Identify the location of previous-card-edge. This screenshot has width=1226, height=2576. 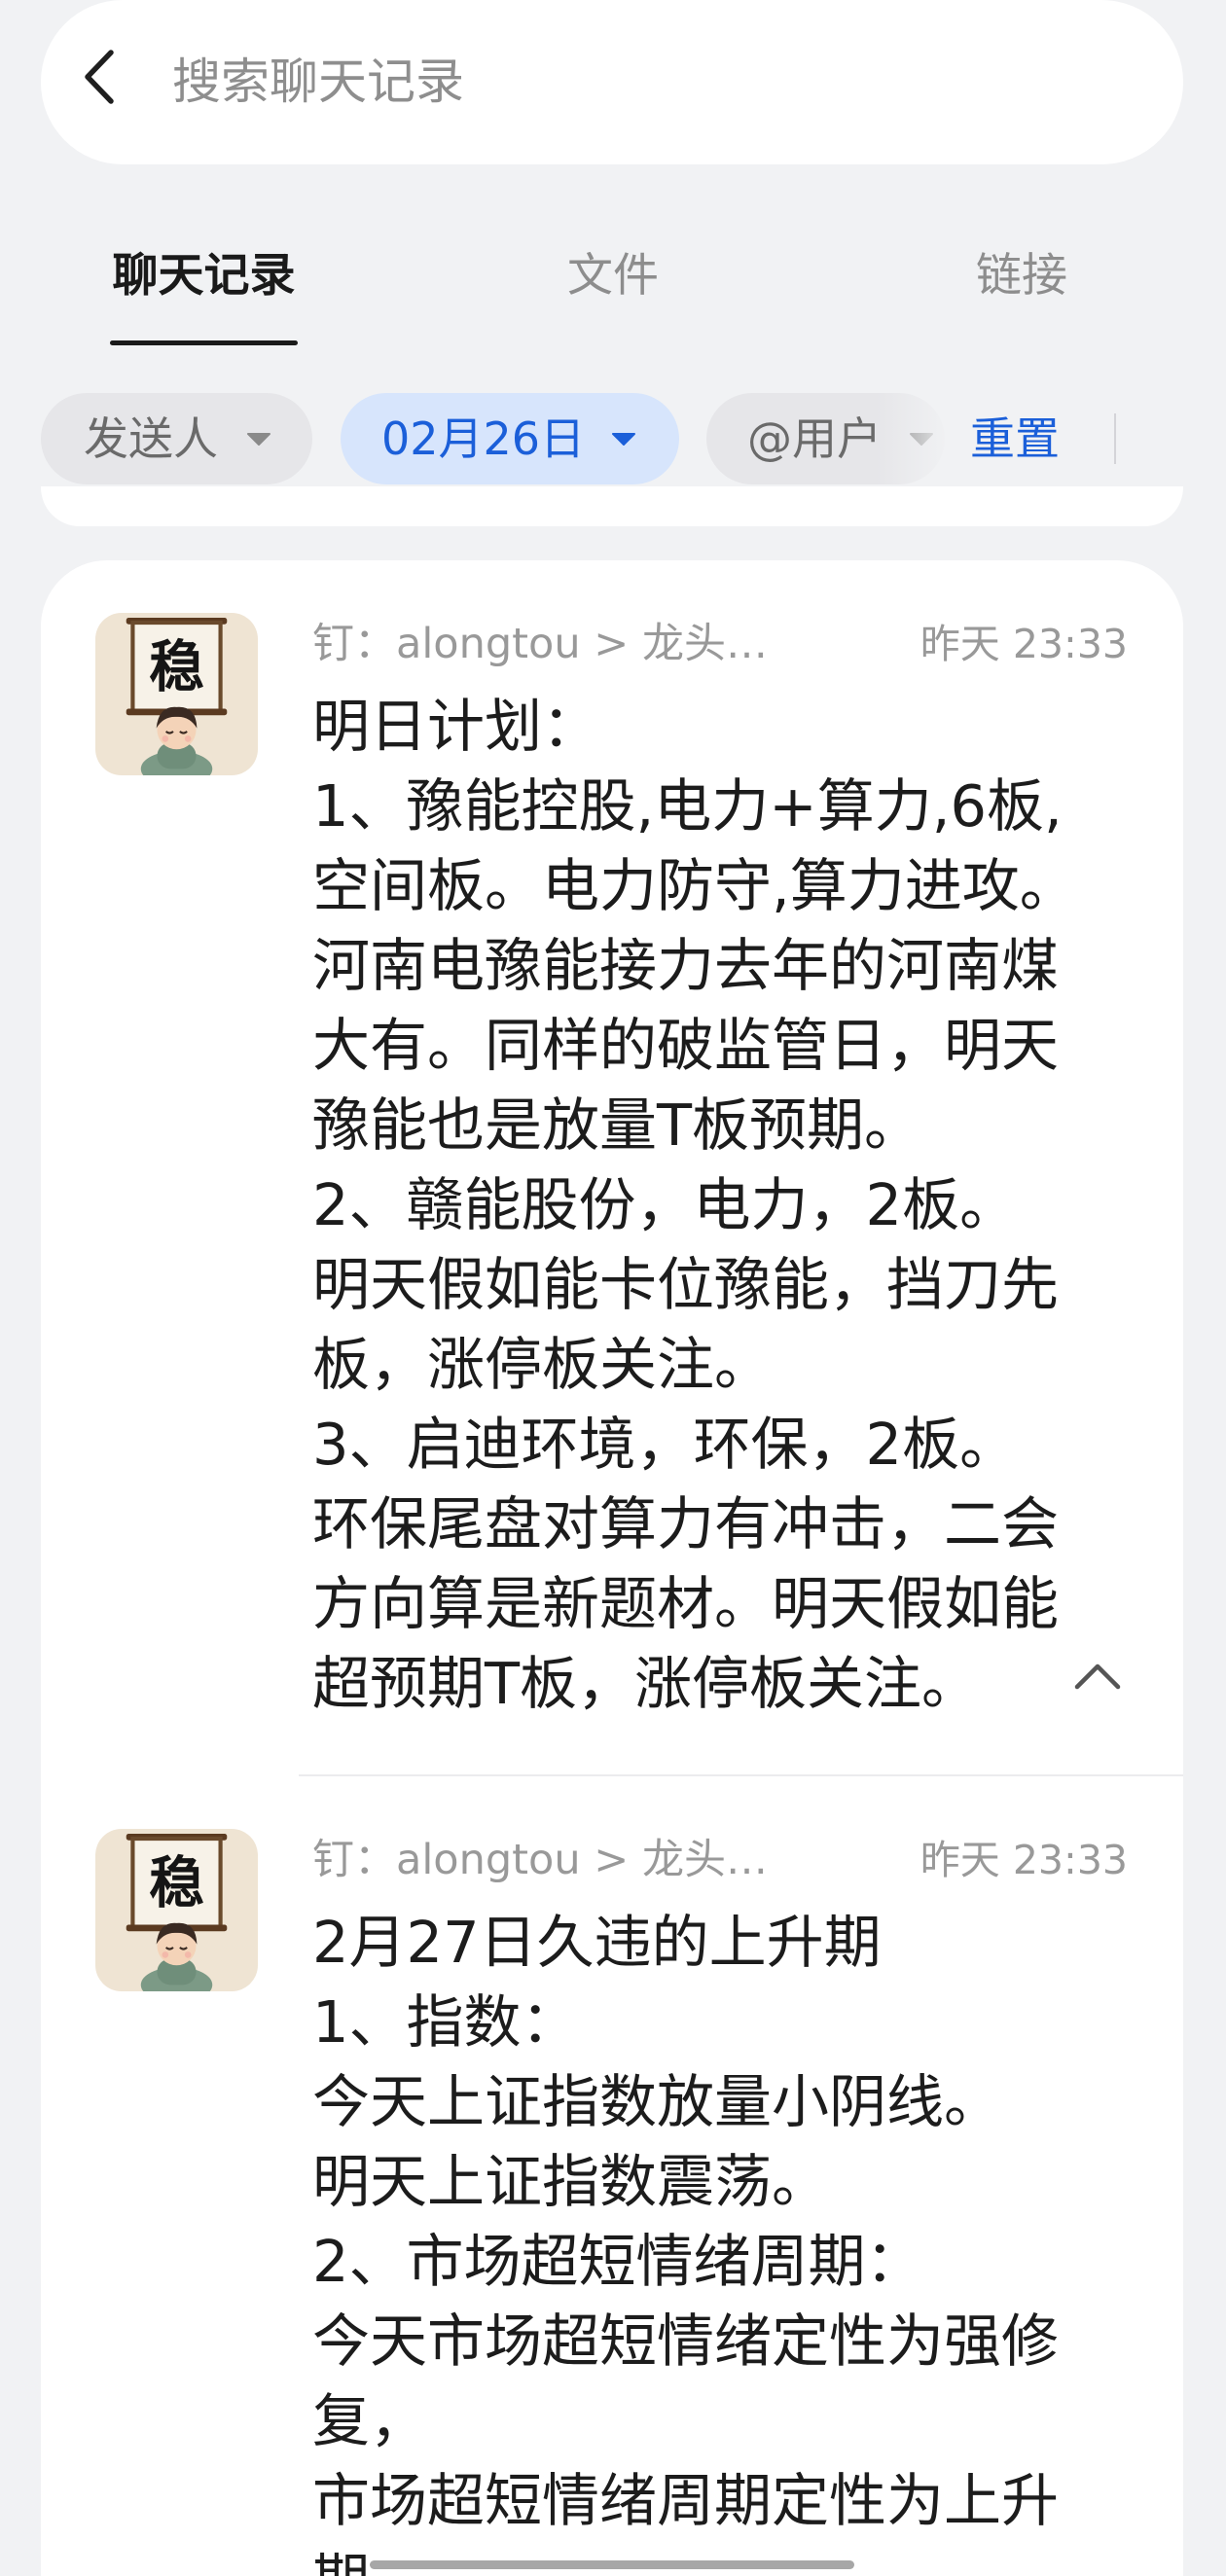
(612, 506).